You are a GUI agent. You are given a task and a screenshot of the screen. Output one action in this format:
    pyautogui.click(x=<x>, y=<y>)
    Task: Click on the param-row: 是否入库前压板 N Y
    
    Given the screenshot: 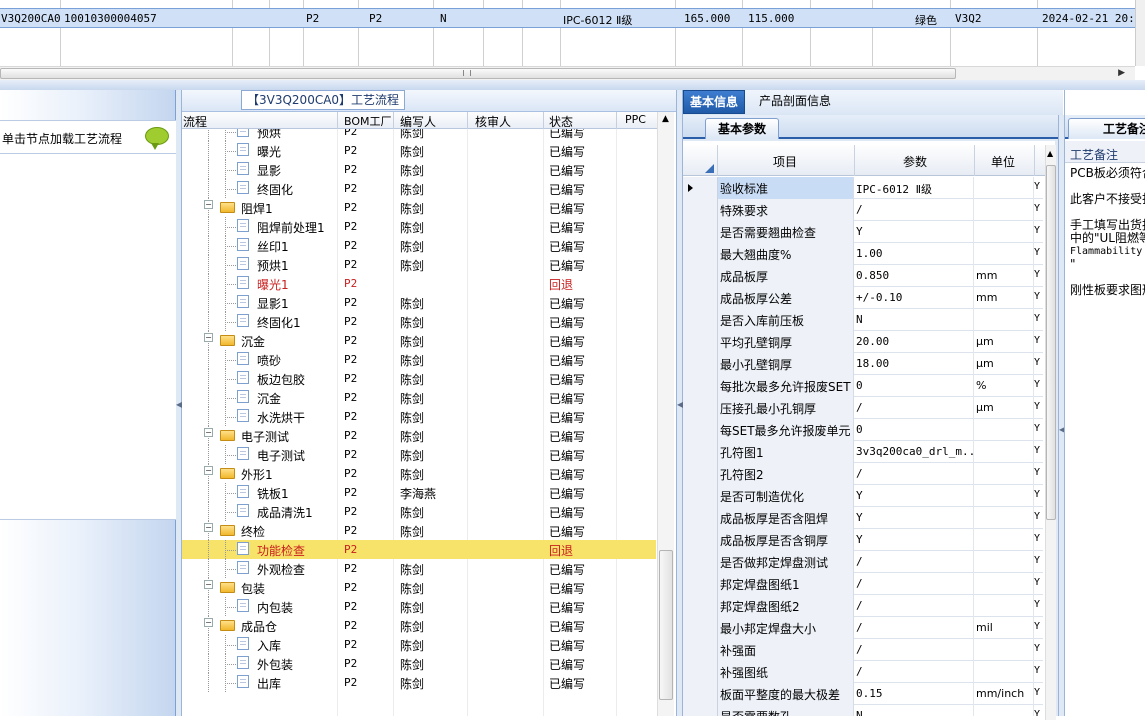 What is the action you would take?
    pyautogui.click(x=863, y=320)
    